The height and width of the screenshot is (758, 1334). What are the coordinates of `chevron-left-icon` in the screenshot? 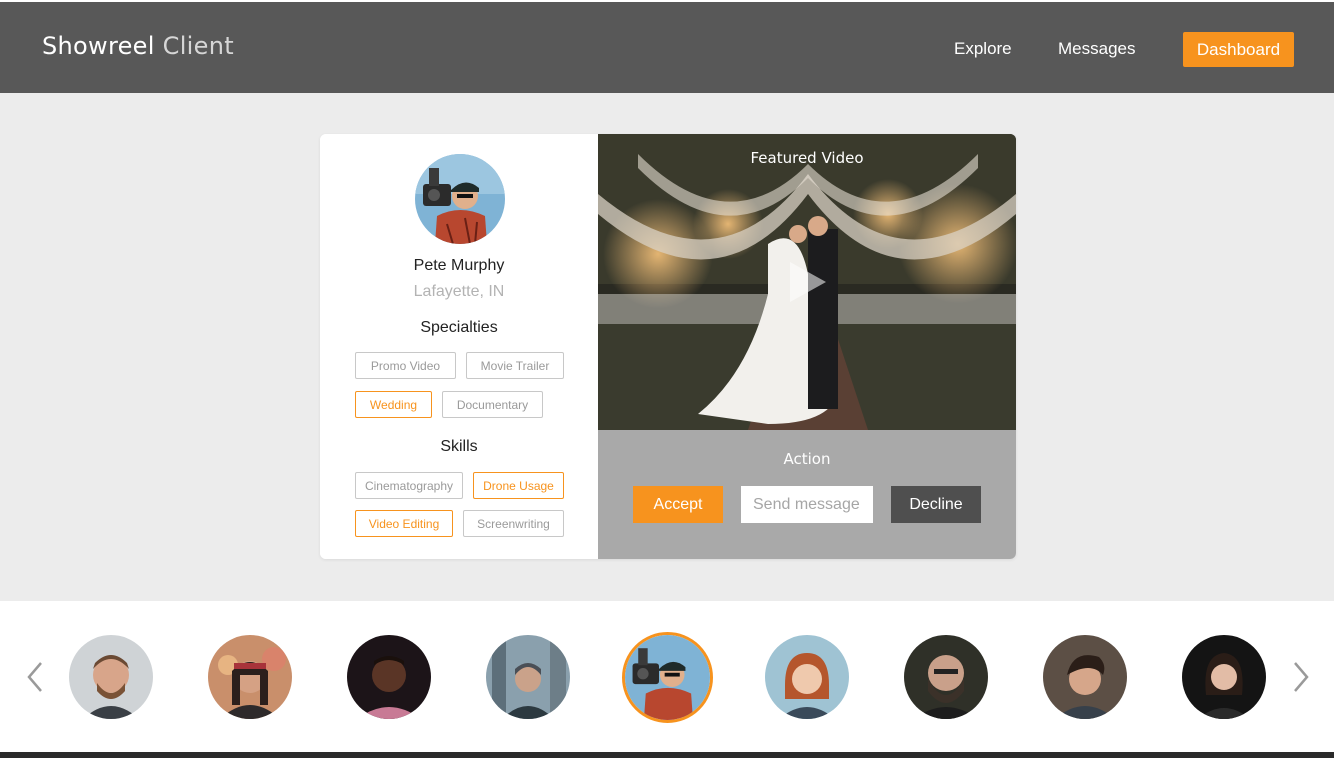 It's located at (35, 677).